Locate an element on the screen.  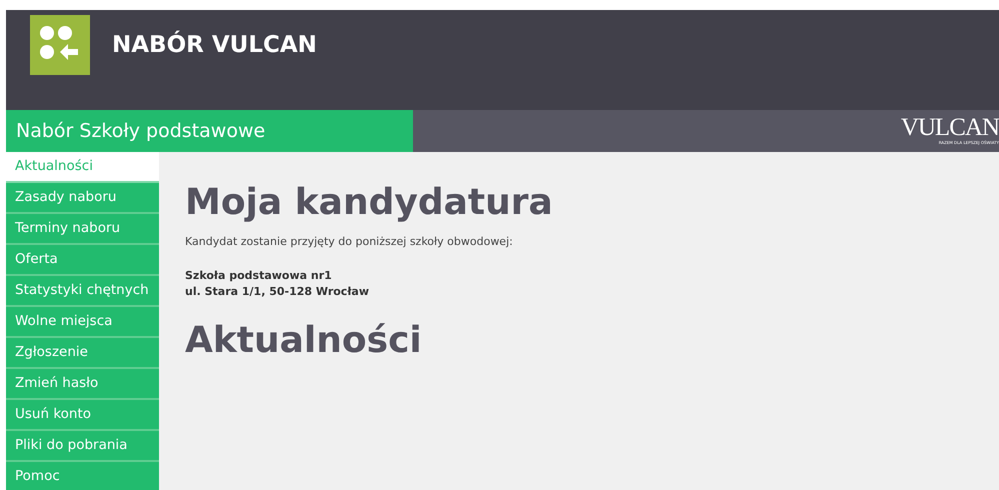
intro-text: Kandydat zostanie przyjęty do poniższej szkoły obwodowej: is located at coordinates (349, 241).